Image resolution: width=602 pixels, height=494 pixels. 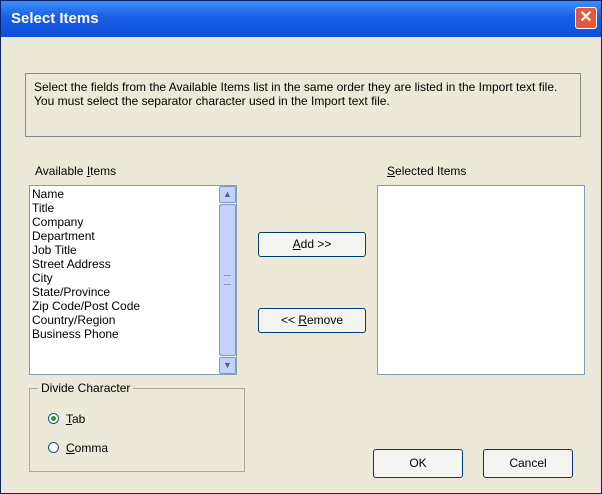 I want to click on list-item: Country/Region, so click(x=124, y=320).